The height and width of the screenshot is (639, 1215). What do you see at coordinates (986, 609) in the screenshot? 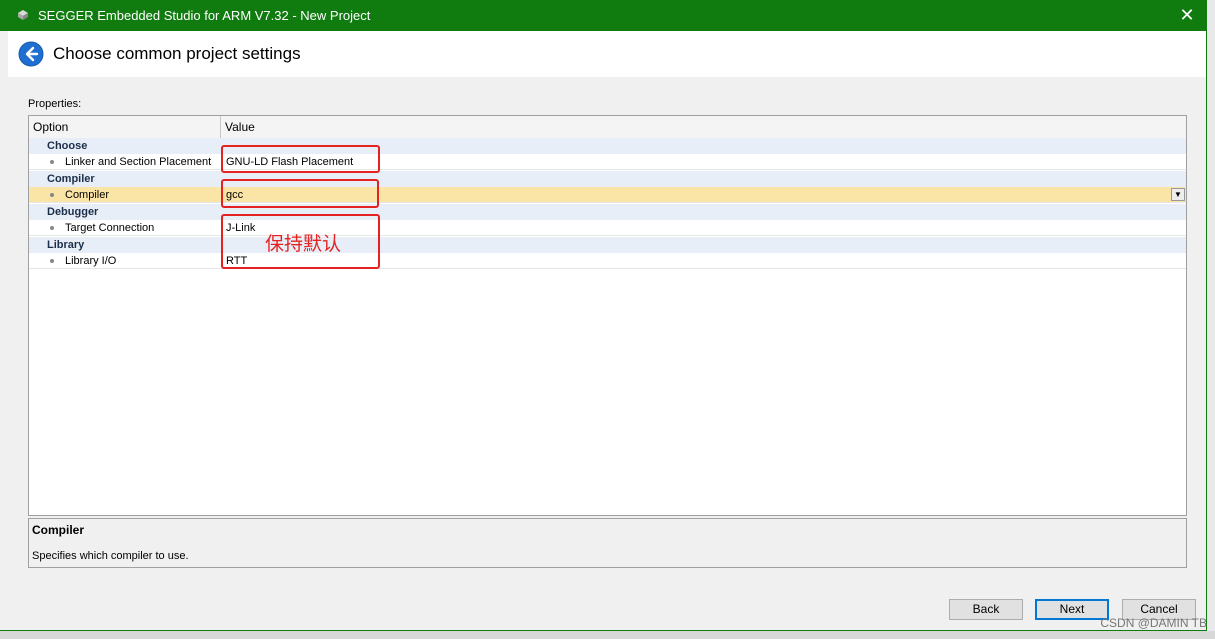
I see `back-button: Back` at bounding box center [986, 609].